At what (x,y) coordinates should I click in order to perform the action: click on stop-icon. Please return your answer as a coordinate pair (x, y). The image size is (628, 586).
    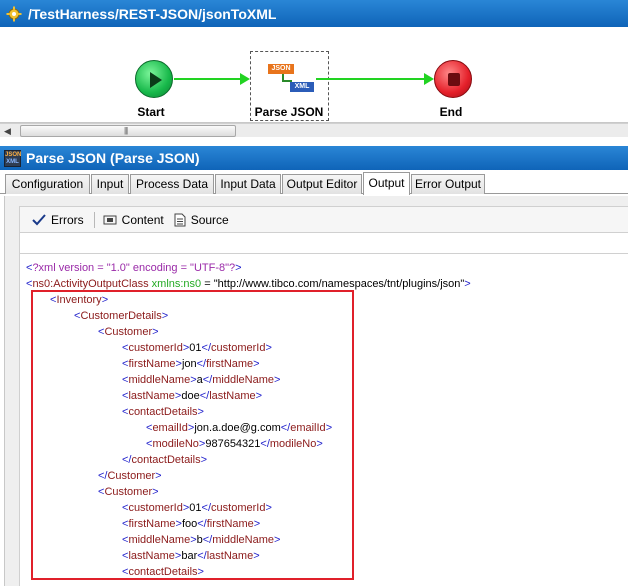
    Looking at the image, I should click on (454, 79).